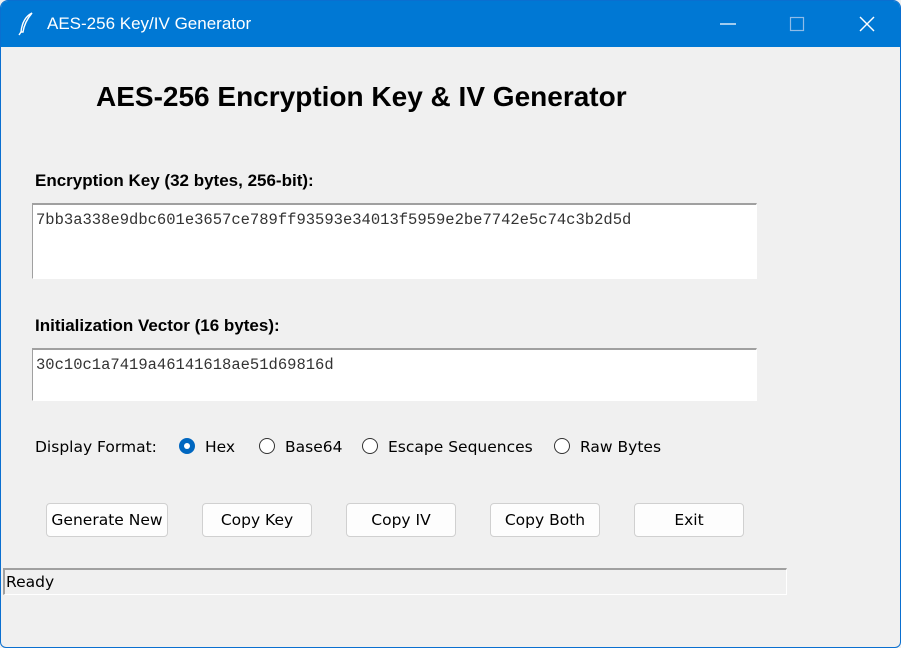  I want to click on format-label: Display Format:, so click(96, 447).